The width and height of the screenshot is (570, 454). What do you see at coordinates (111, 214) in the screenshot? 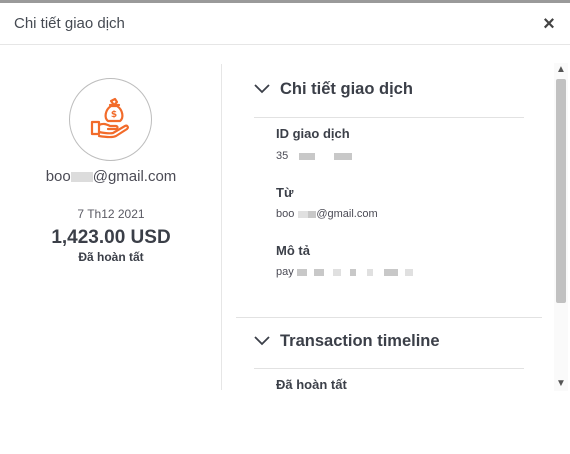
I see `transaction-date: 7 Th12 2021` at bounding box center [111, 214].